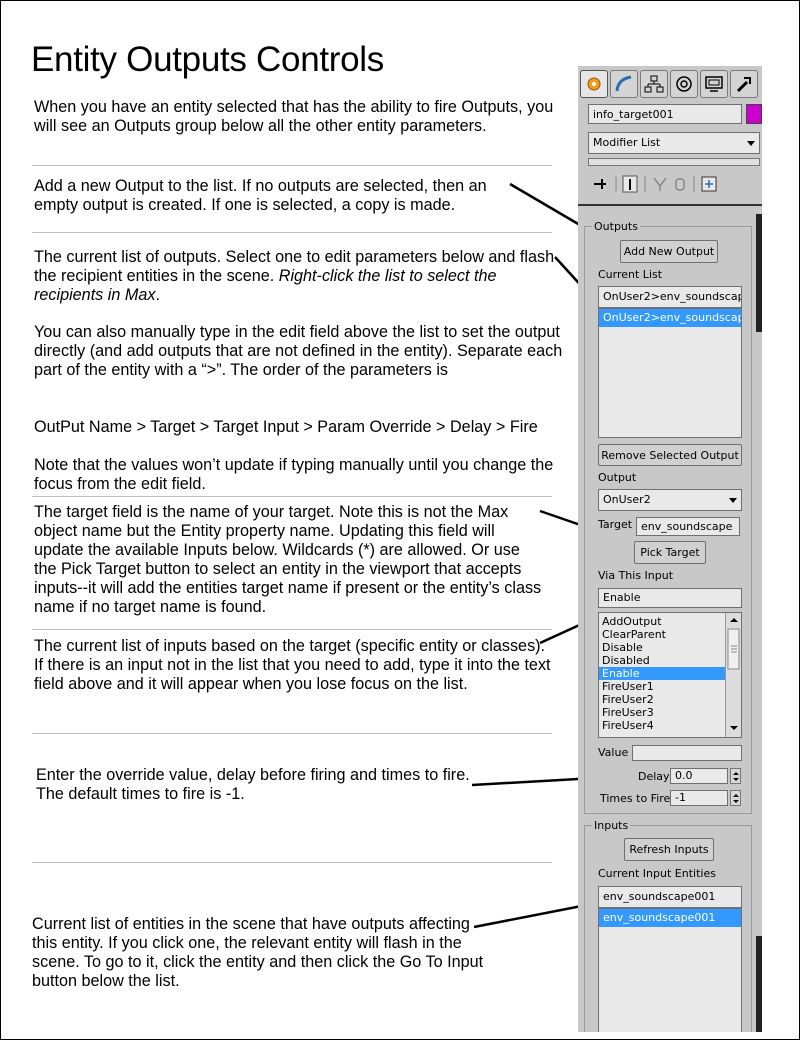 Image resolution: width=800 pixels, height=1040 pixels. I want to click on hierarchy-icon, so click(654, 84).